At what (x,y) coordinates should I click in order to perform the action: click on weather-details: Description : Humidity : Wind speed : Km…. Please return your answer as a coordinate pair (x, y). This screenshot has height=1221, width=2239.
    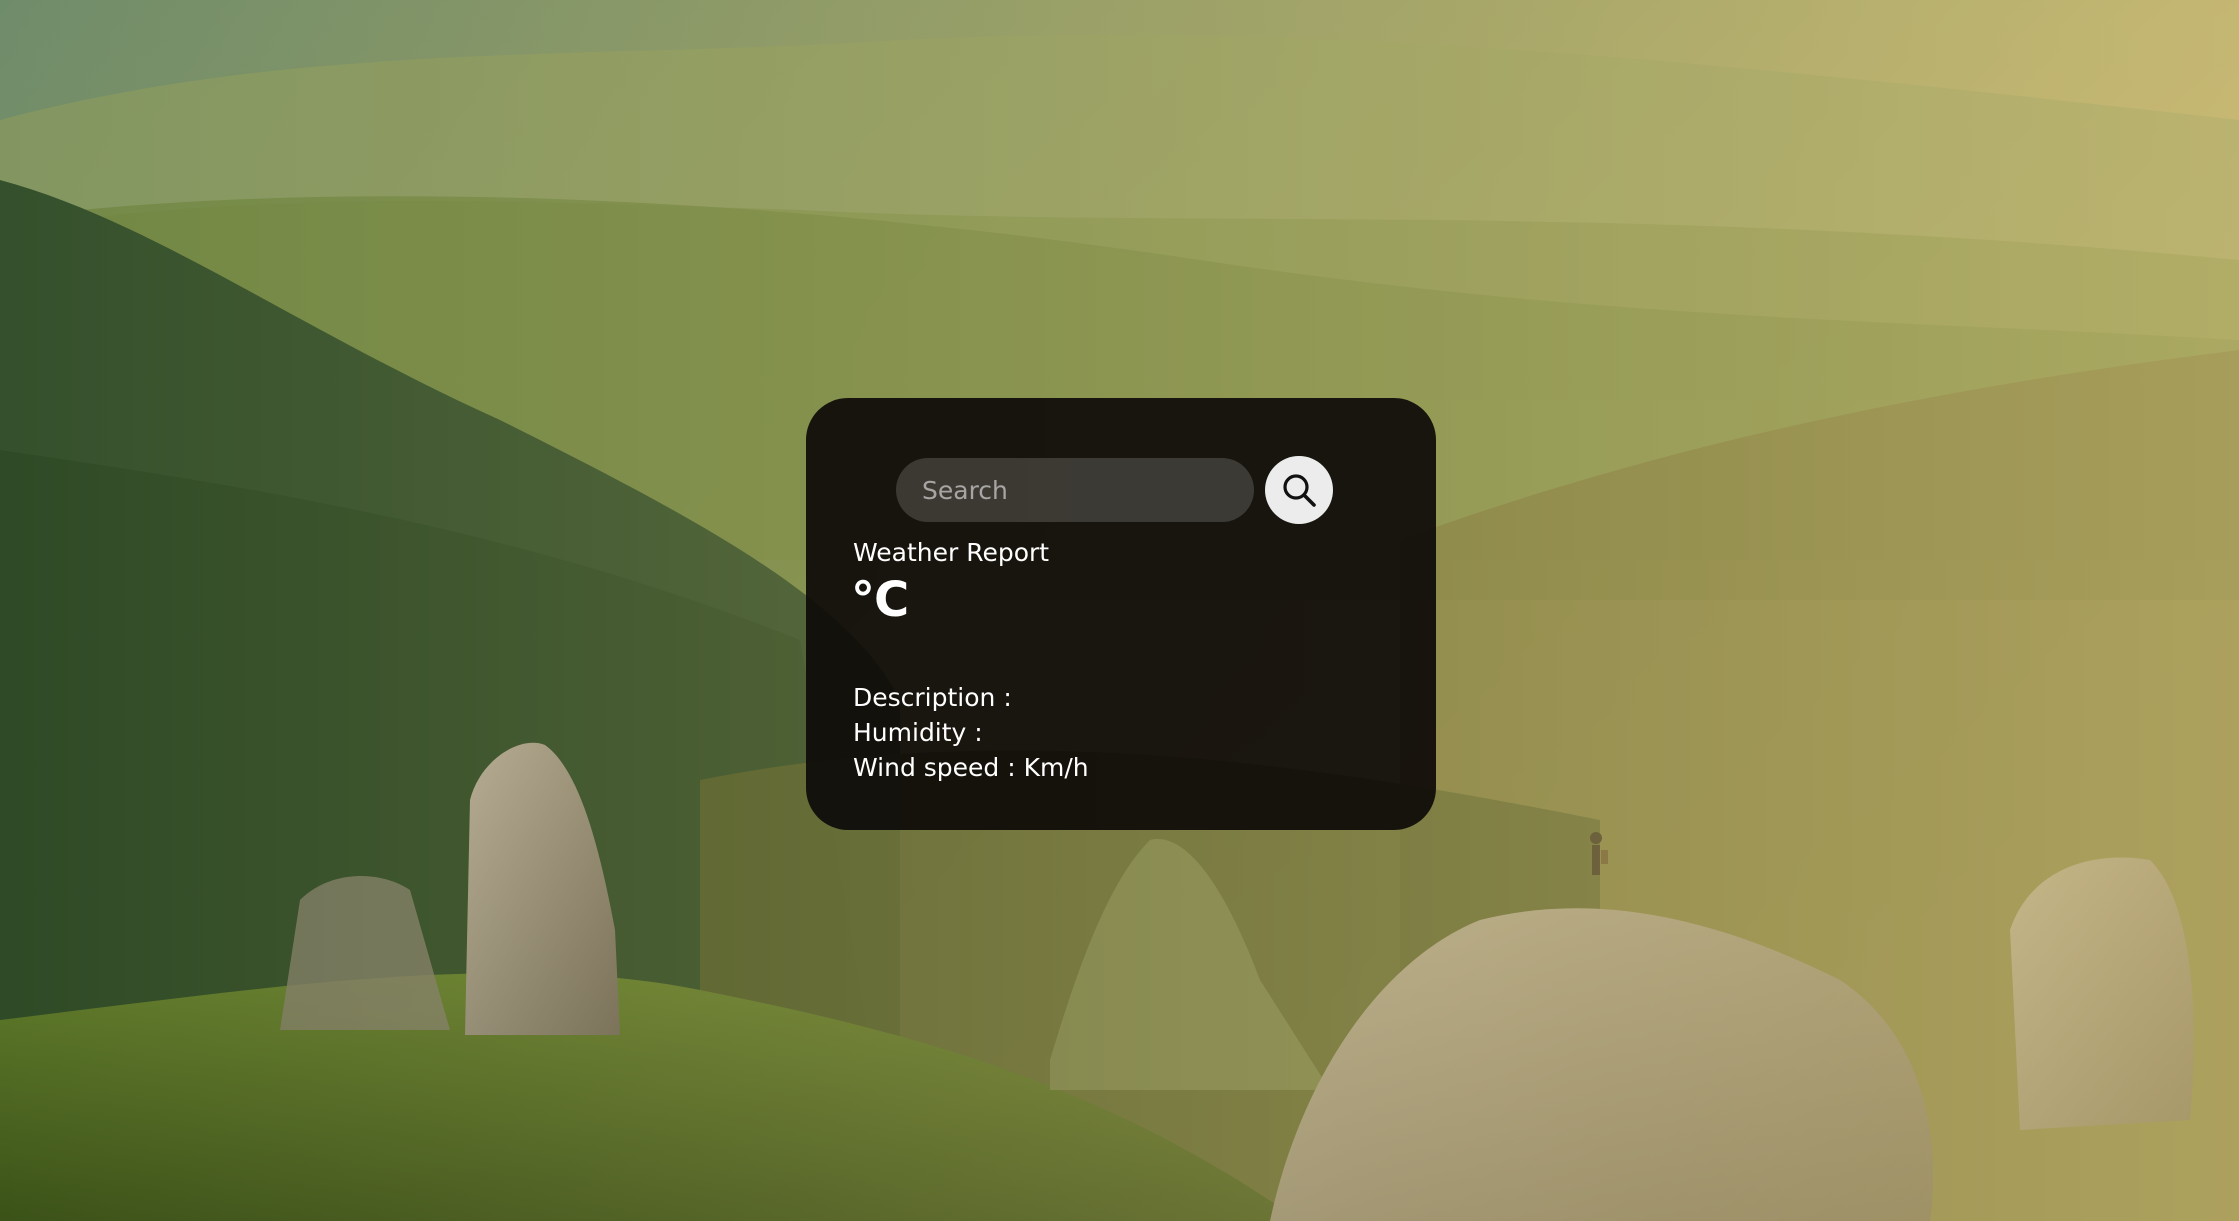
    Looking at the image, I should click on (971, 732).